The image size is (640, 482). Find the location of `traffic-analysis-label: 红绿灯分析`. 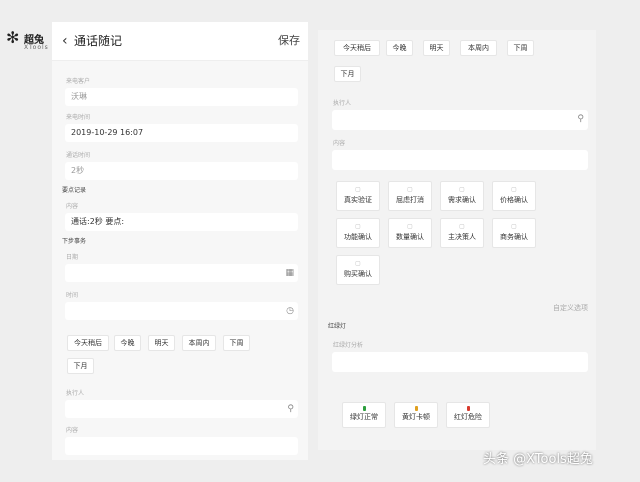

traffic-analysis-label: 红绿灯分析 is located at coordinates (348, 345).